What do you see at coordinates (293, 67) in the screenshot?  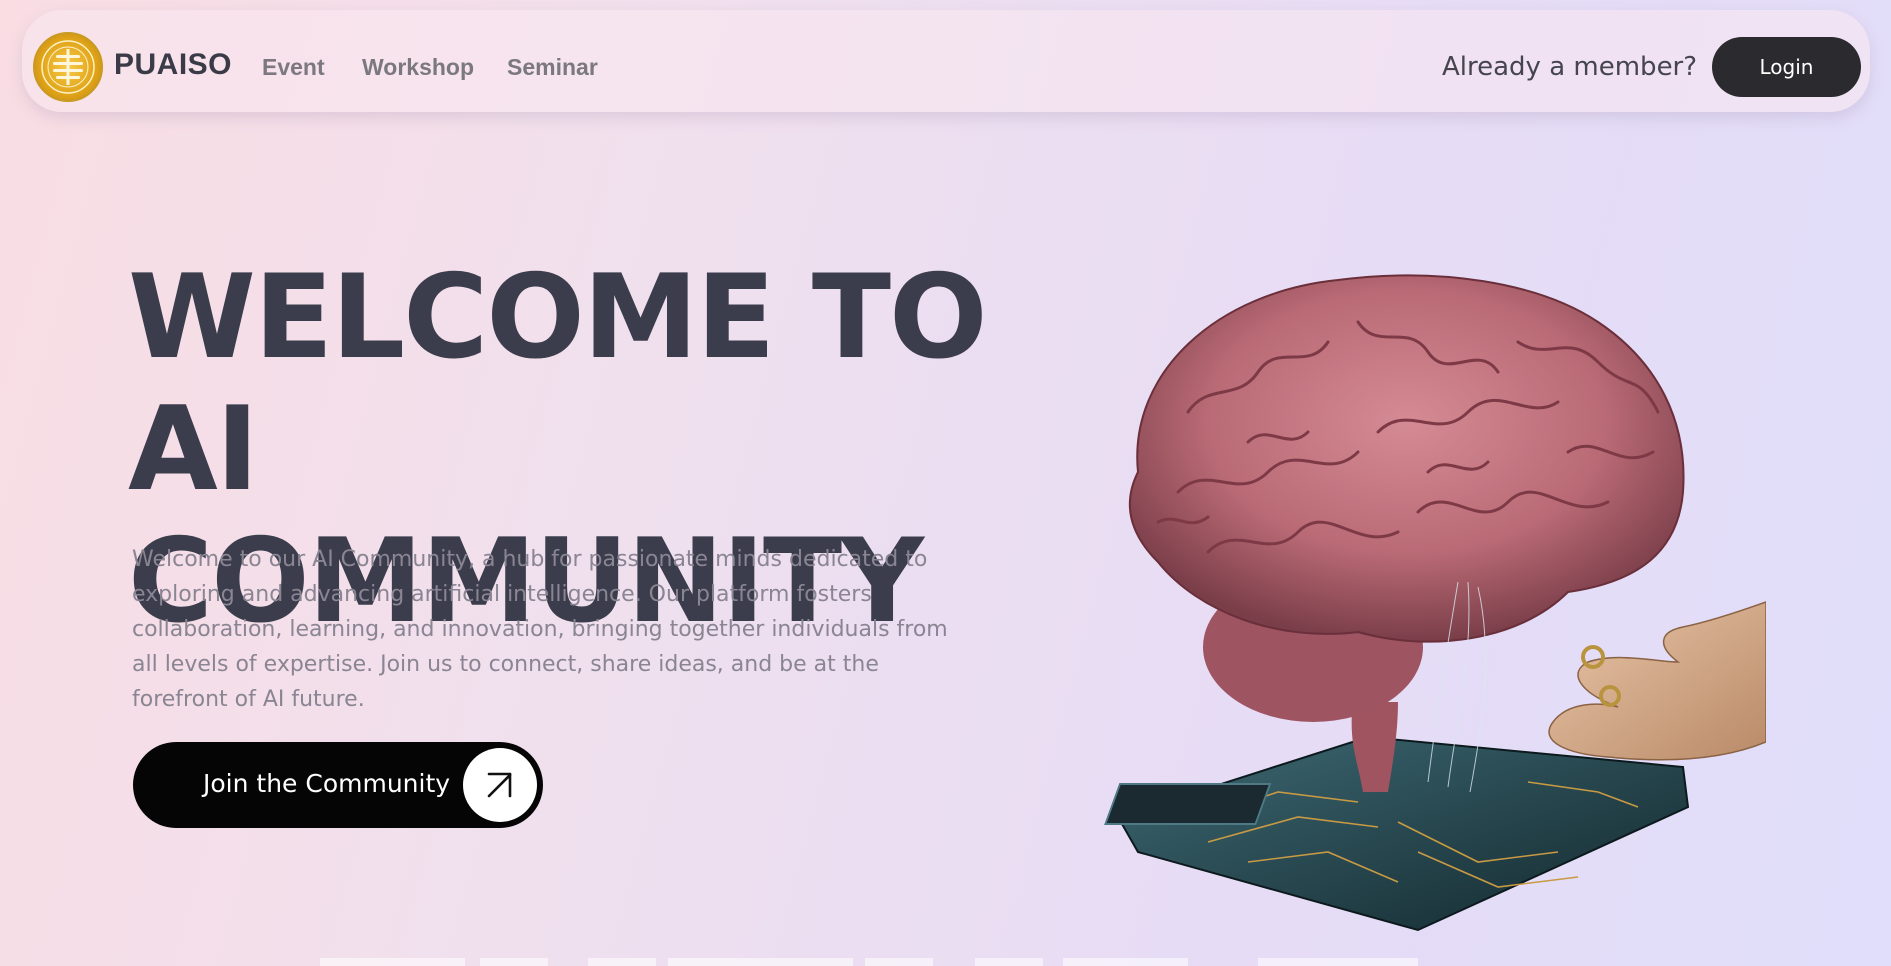 I see `nav-link-event: Event` at bounding box center [293, 67].